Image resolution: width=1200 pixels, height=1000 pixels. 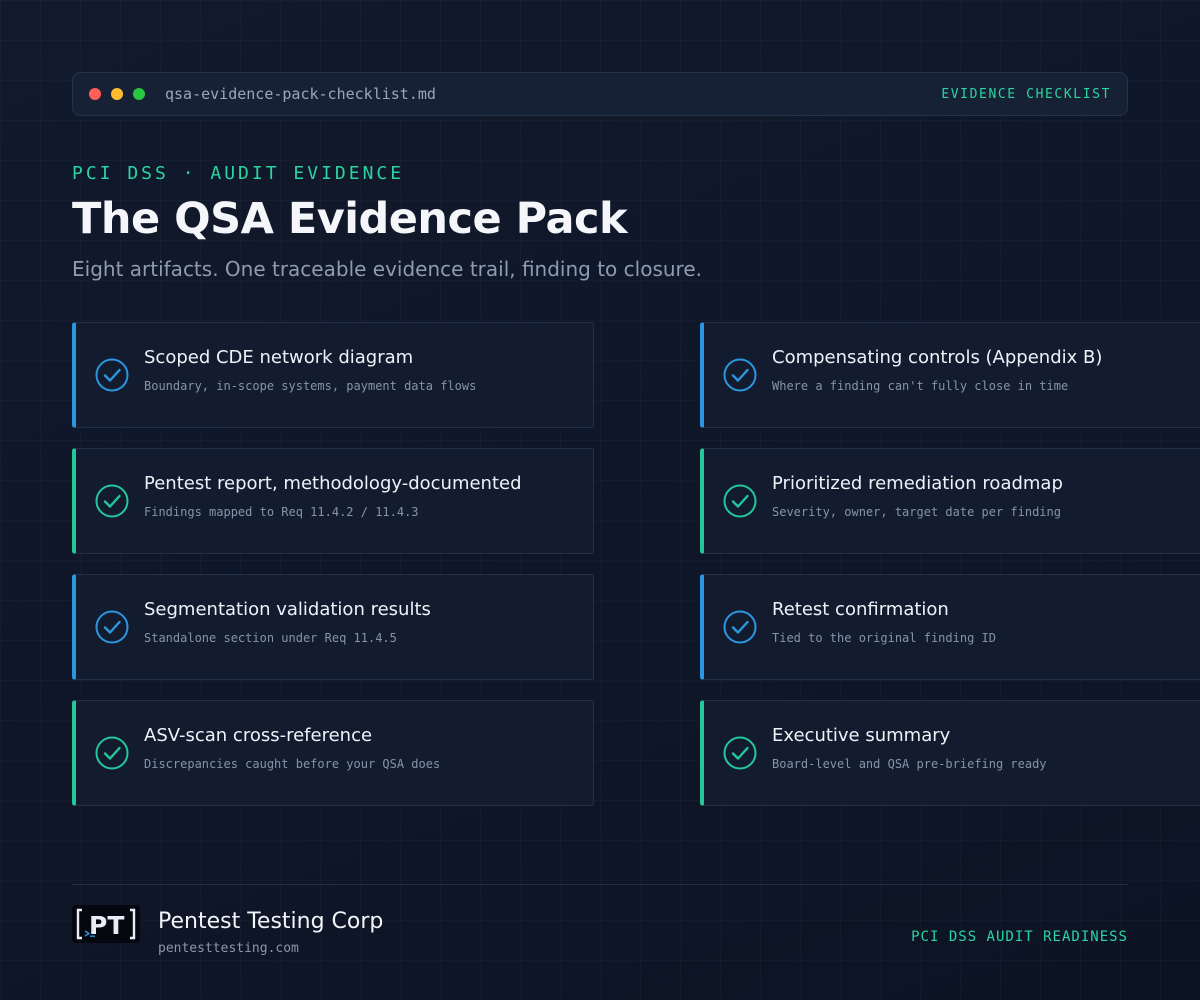 What do you see at coordinates (106, 924) in the screenshot?
I see `pt-logo-icon: PT` at bounding box center [106, 924].